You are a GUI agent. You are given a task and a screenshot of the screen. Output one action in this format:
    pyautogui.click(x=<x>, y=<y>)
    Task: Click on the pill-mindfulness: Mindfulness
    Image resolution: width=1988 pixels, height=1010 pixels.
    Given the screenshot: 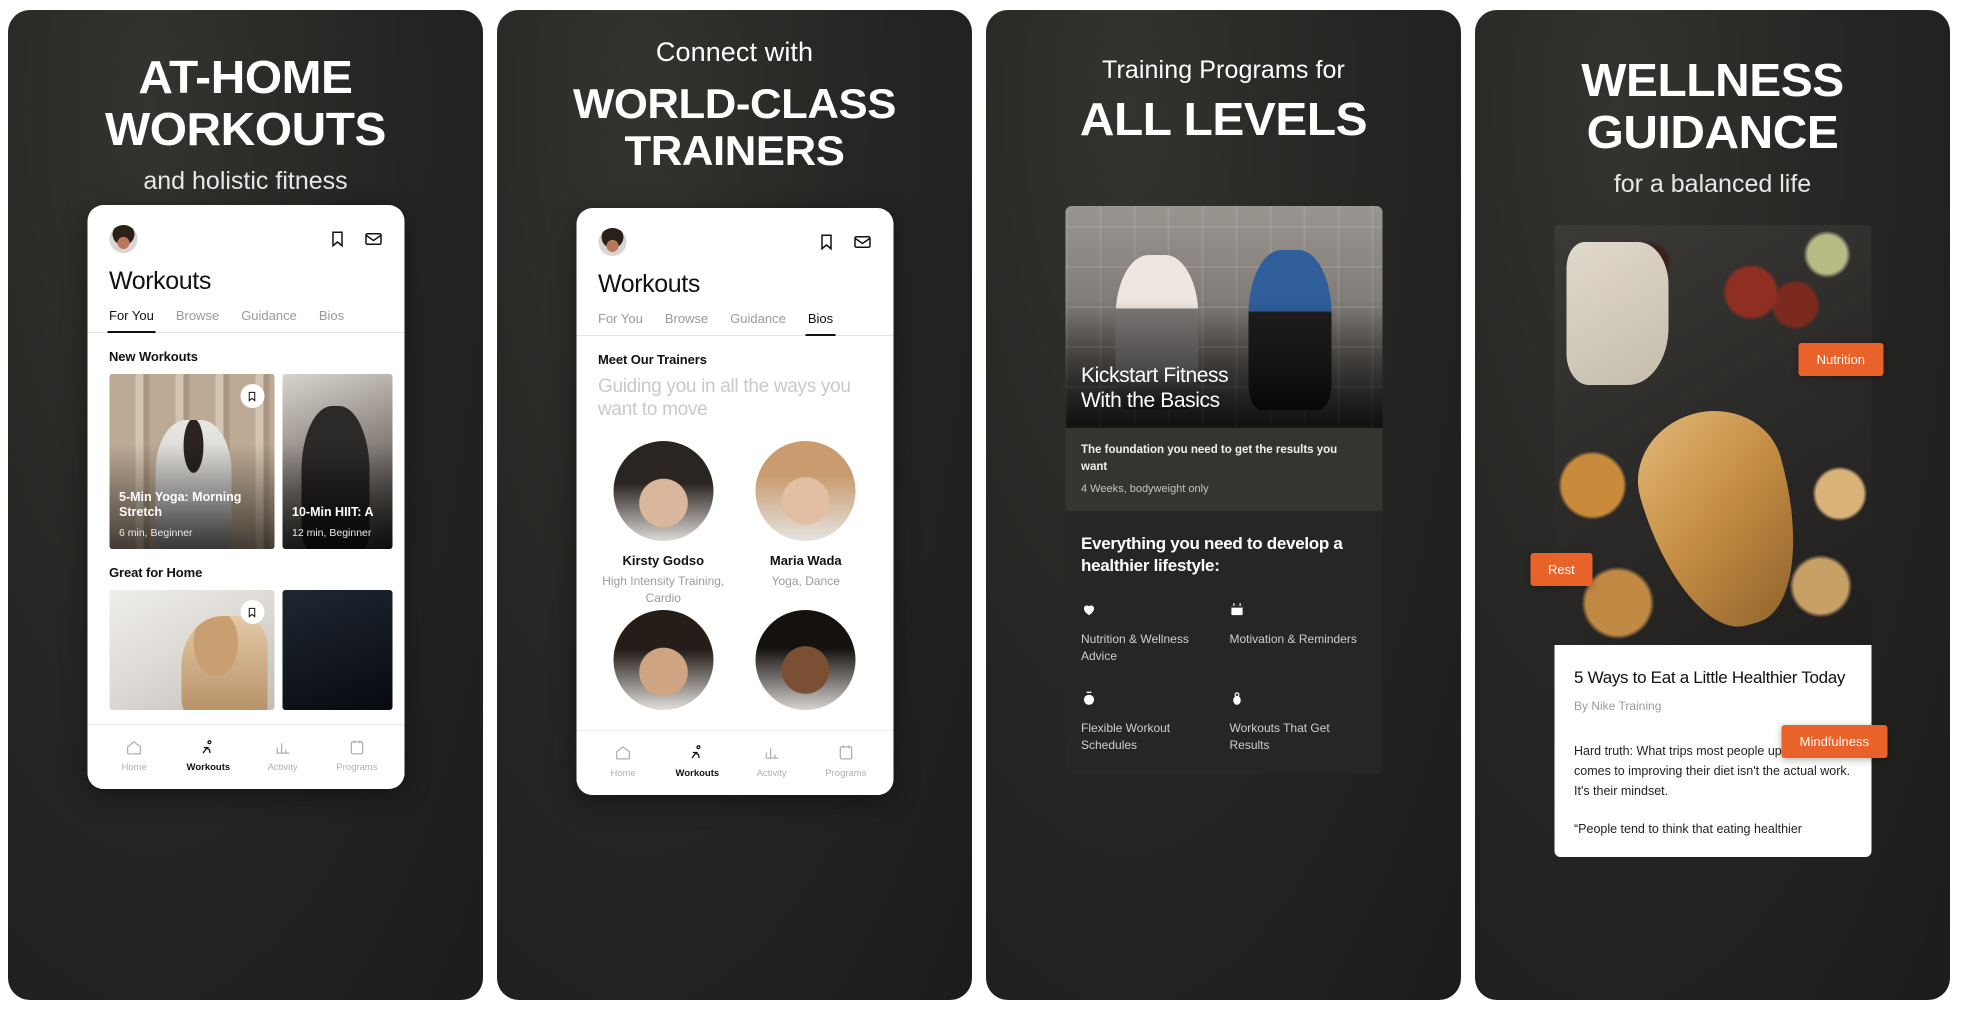 What is the action you would take?
    pyautogui.click(x=1834, y=741)
    